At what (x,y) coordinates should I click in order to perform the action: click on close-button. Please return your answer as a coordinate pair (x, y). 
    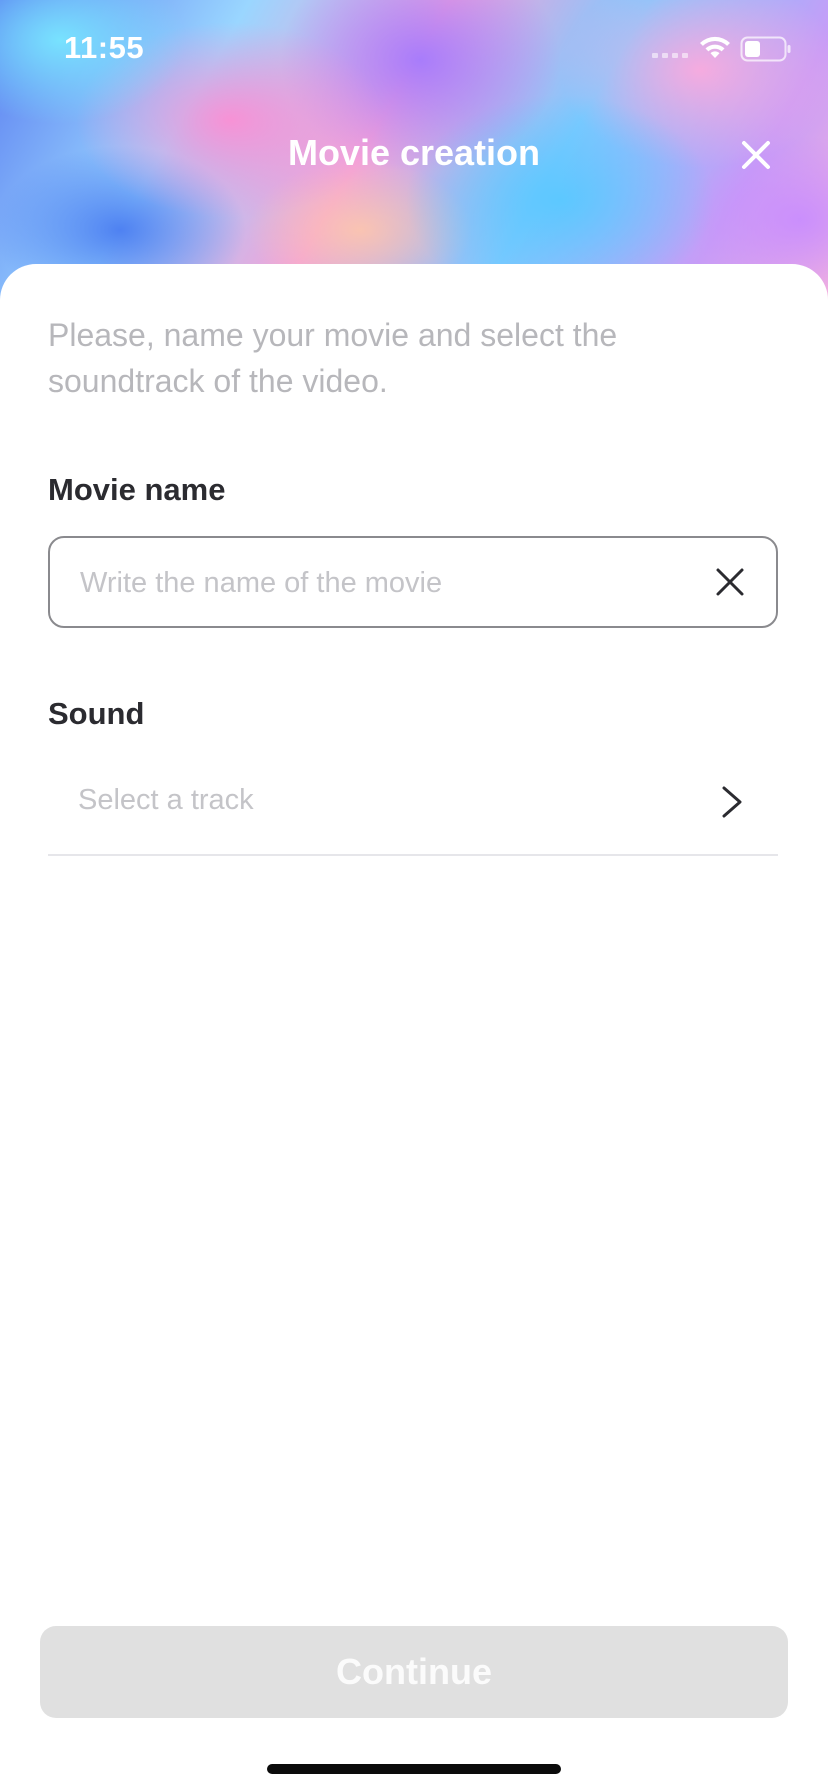
    Looking at the image, I should click on (756, 155).